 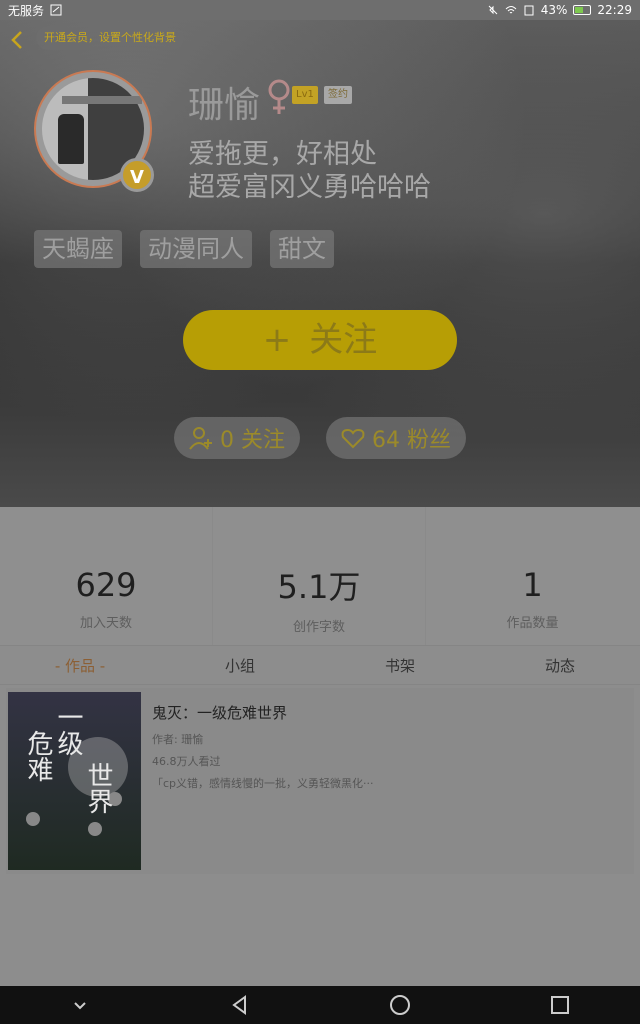 I want to click on tag-list: 天蝎座 动漫同人 甜文, so click(x=184, y=249).